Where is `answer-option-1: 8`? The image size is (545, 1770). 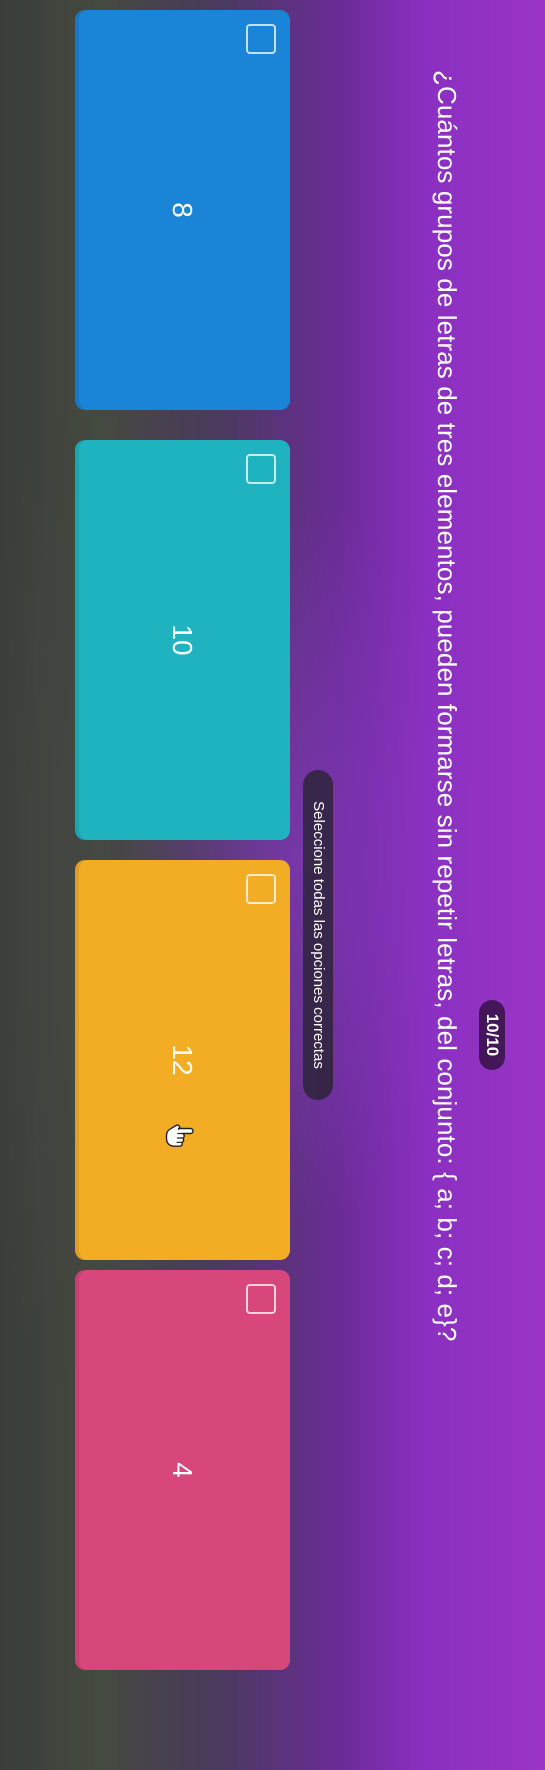
answer-option-1: 8 is located at coordinates (182, 210).